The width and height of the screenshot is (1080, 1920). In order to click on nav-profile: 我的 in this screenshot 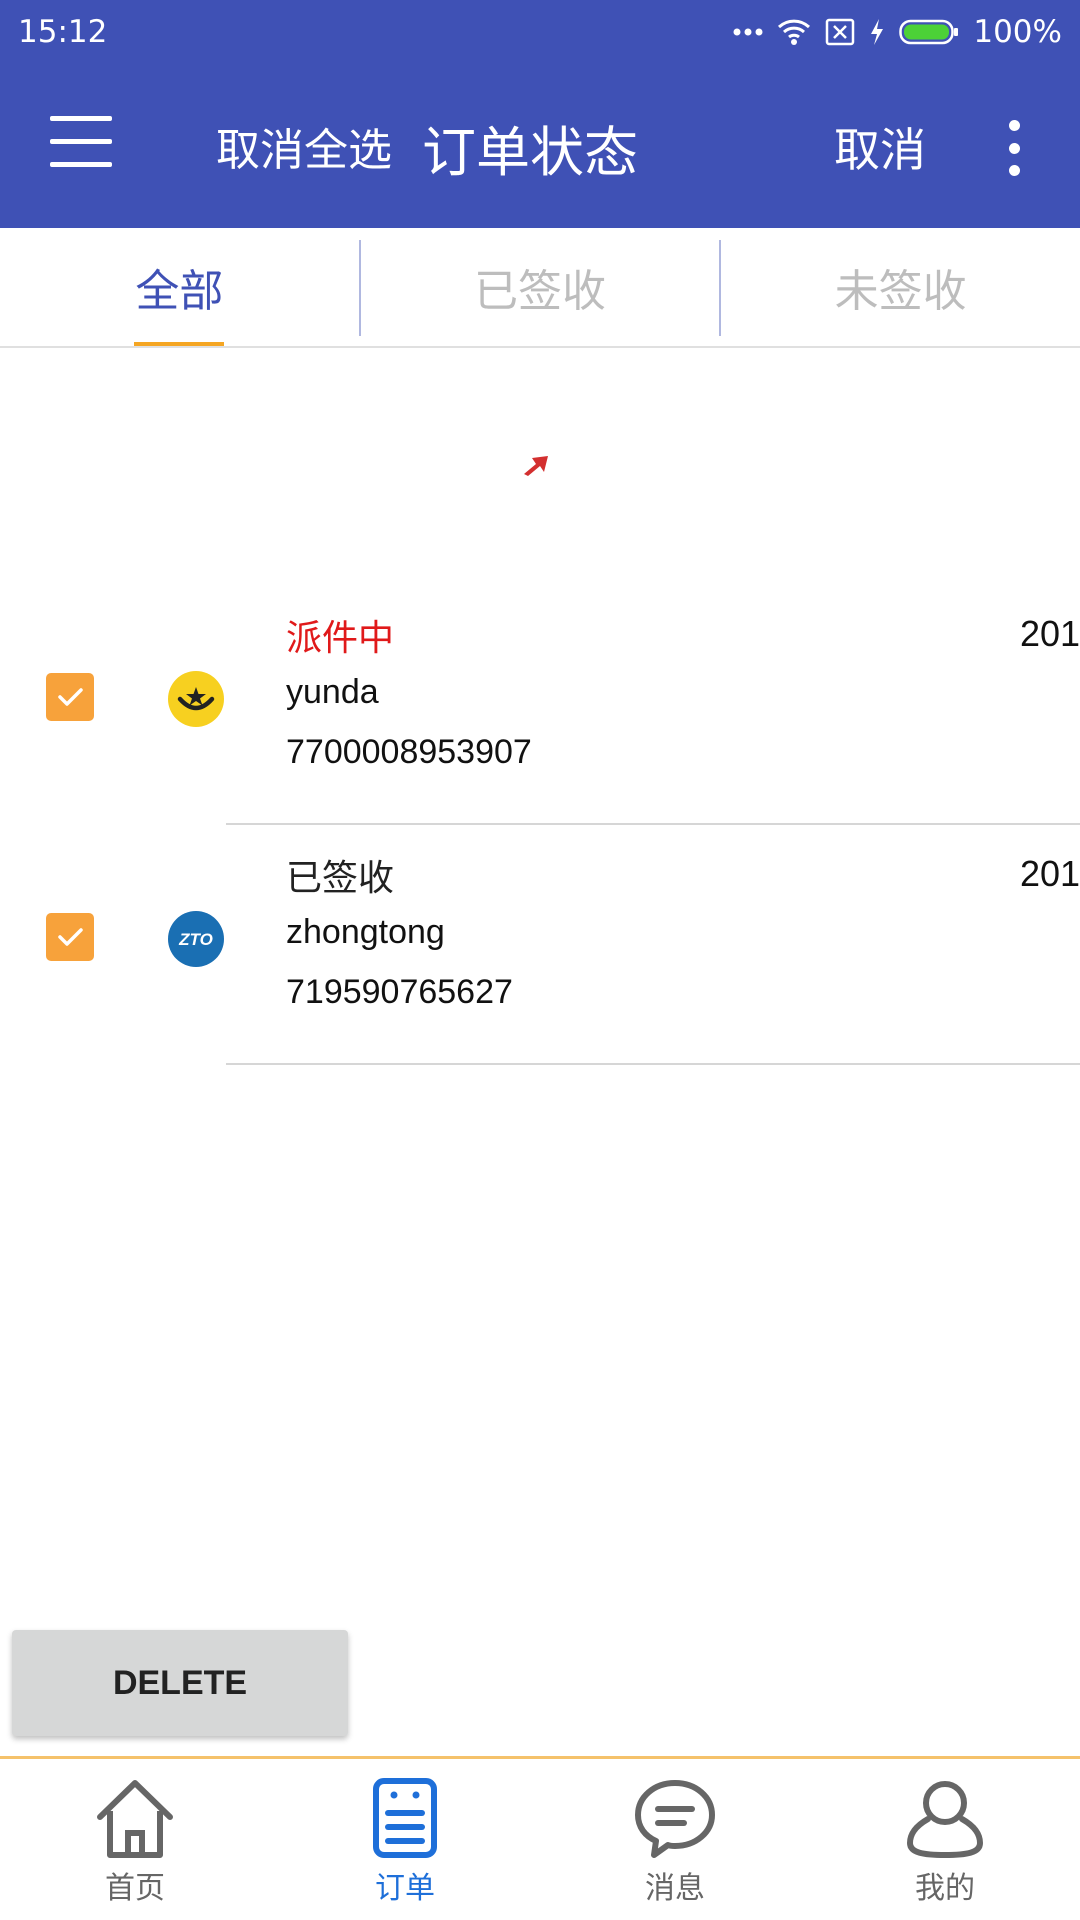, I will do `click(945, 1839)`.